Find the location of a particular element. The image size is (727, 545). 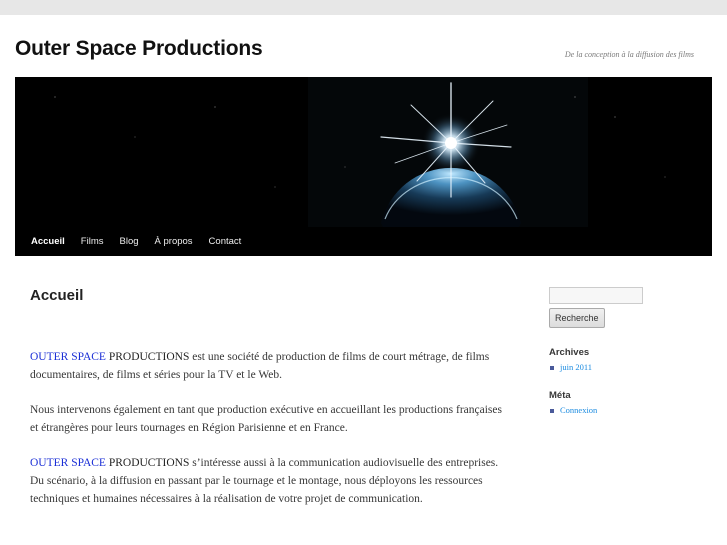

nav-item-a-propos: À propos is located at coordinates (174, 242).